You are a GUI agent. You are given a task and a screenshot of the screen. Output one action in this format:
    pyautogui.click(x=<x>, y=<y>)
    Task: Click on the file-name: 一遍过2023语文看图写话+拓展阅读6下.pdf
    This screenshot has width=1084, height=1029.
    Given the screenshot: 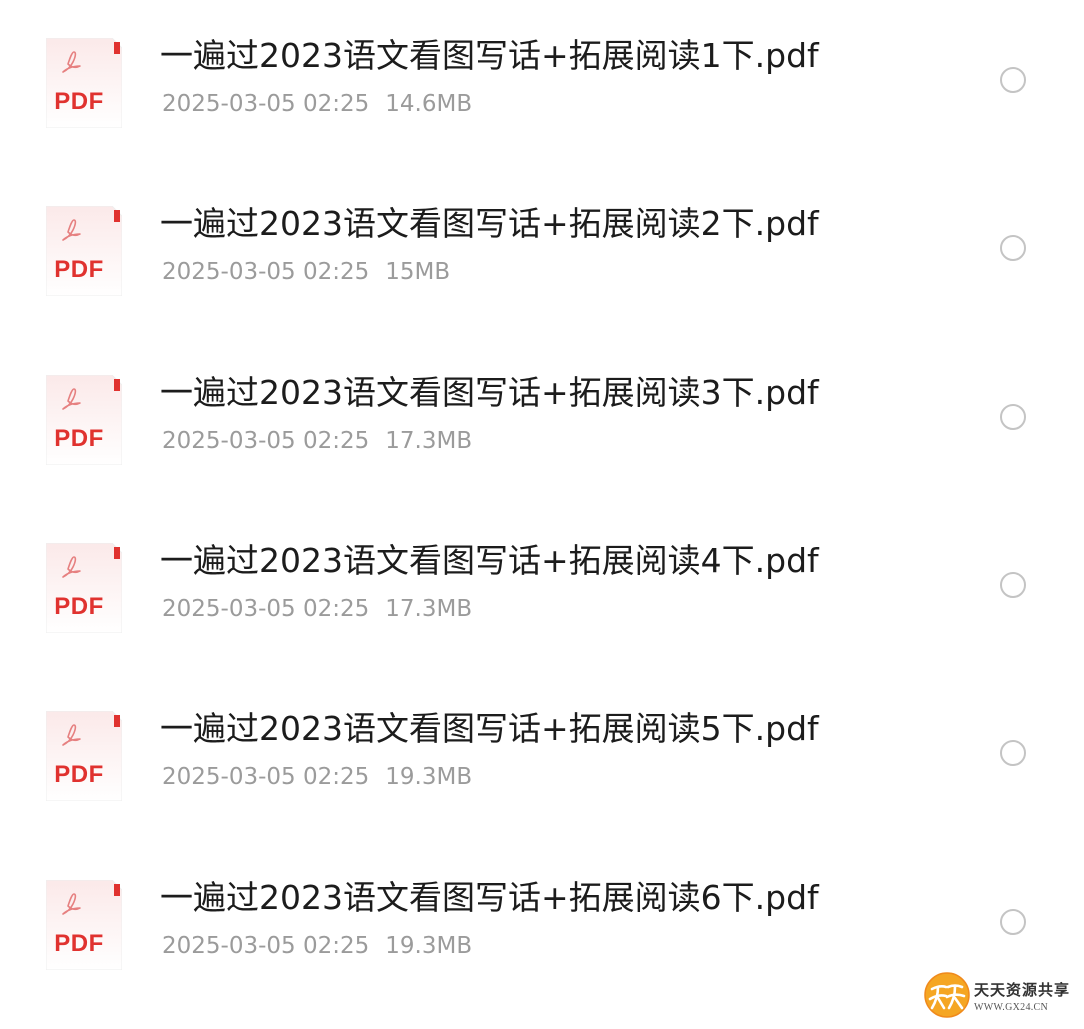 What is the action you would take?
    pyautogui.click(x=550, y=898)
    